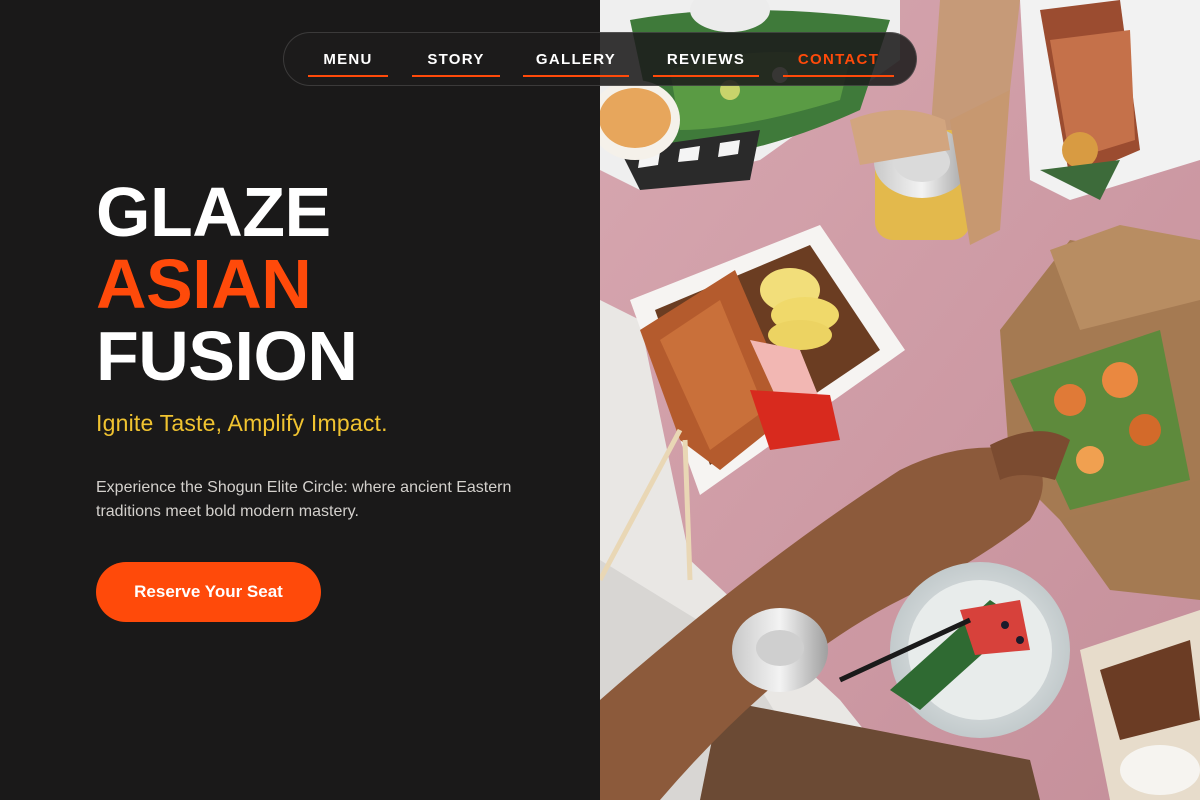 The image size is (1200, 800). I want to click on title-line-2: ASIAN, so click(204, 284).